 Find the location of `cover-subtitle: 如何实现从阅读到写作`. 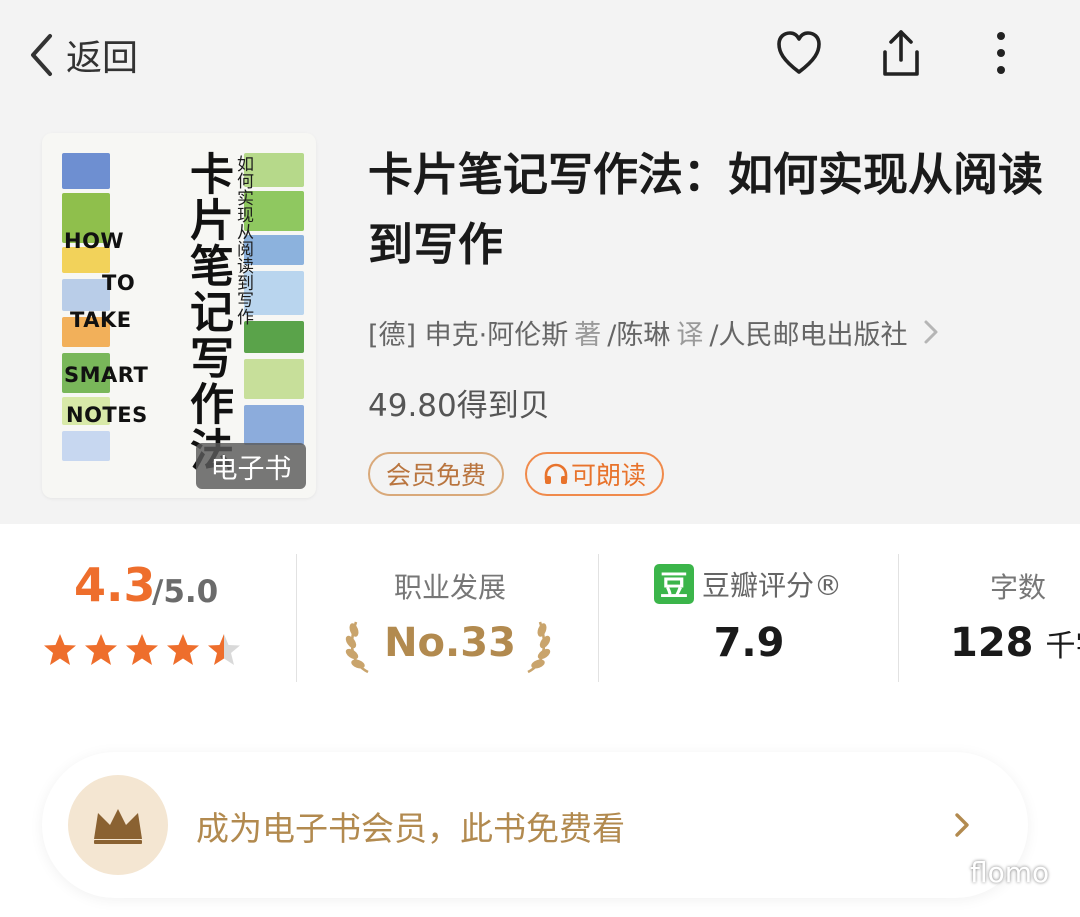

cover-subtitle: 如何实现从阅读到写作 is located at coordinates (243, 240).